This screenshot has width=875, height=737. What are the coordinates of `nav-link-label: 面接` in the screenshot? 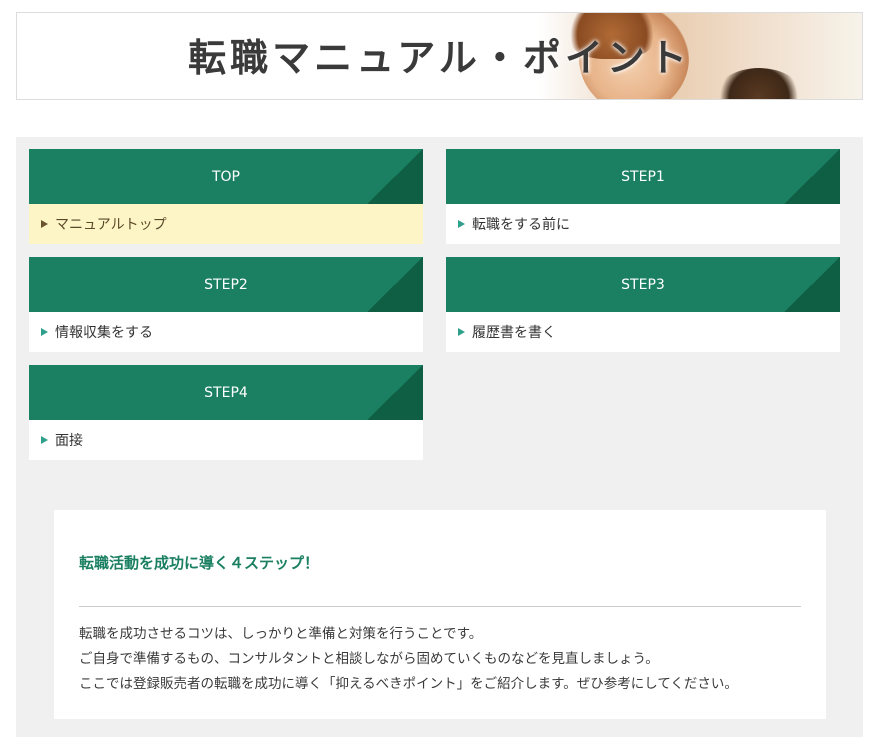 It's located at (69, 441).